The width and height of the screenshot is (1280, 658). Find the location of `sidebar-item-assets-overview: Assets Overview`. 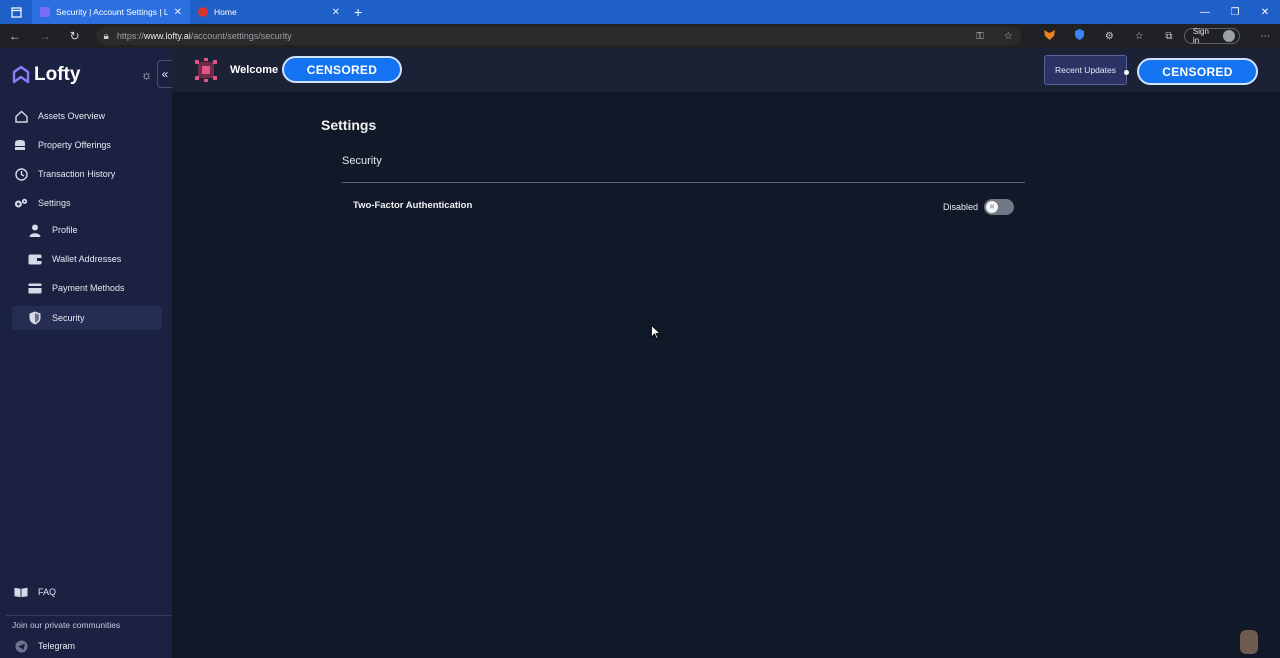

sidebar-item-assets-overview: Assets Overview is located at coordinates (87, 116).